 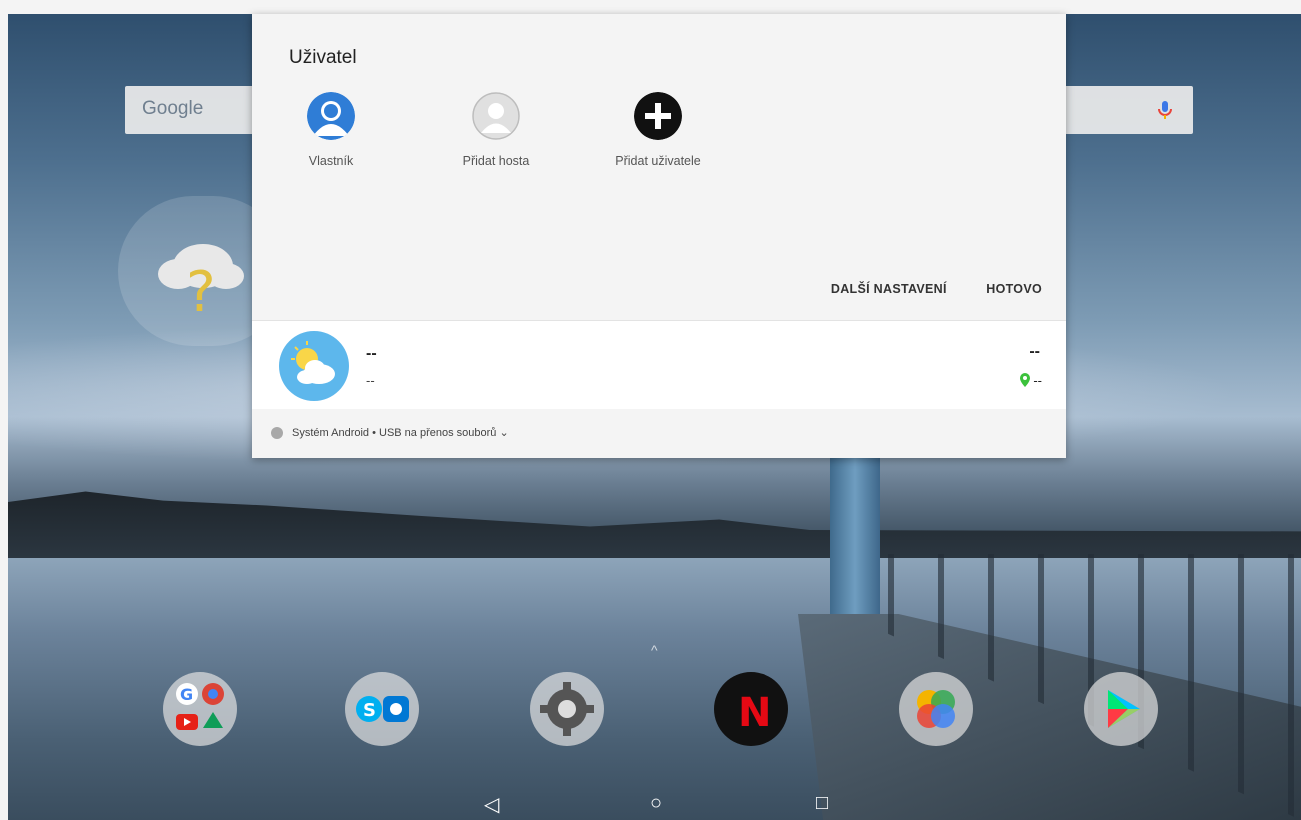 I want to click on app-drawer-chevron-icon: ^, so click(x=654, y=650).